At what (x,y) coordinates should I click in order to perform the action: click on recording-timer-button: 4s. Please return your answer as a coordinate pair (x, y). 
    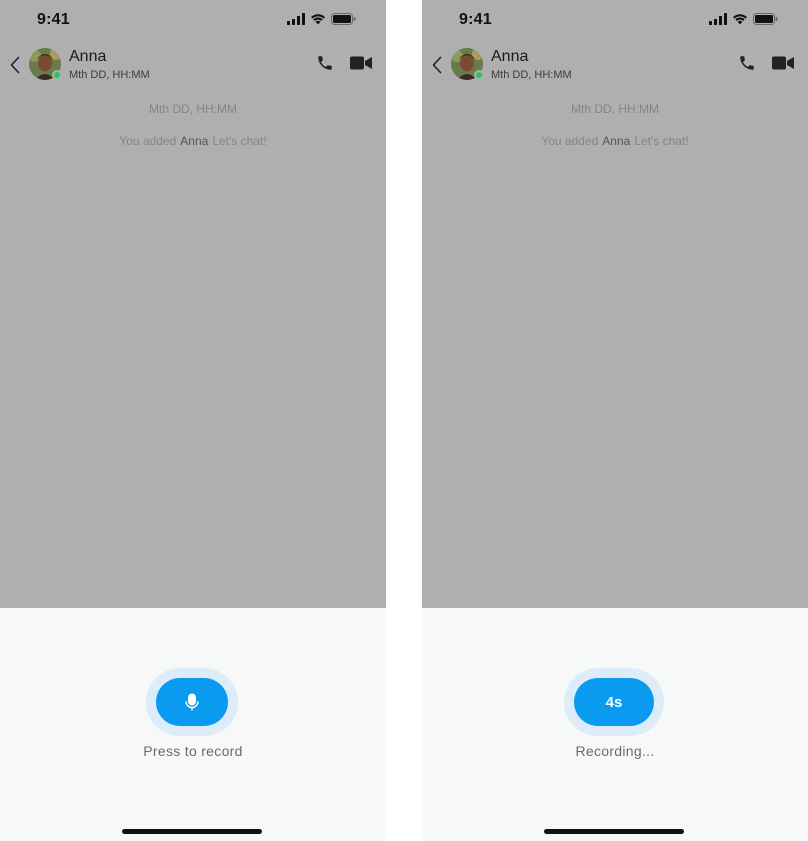
    Looking at the image, I should click on (614, 702).